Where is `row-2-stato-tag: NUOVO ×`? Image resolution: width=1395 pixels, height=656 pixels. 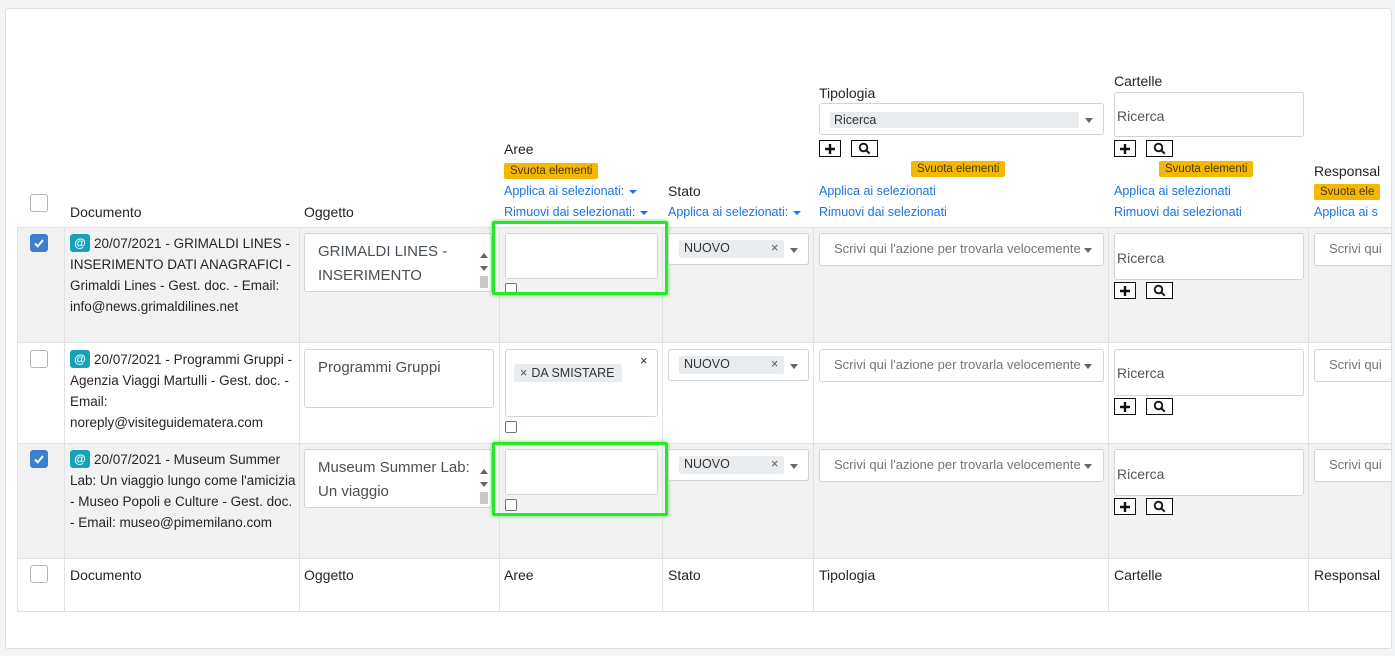
row-2-stato-tag: NUOVO × is located at coordinates (731, 365).